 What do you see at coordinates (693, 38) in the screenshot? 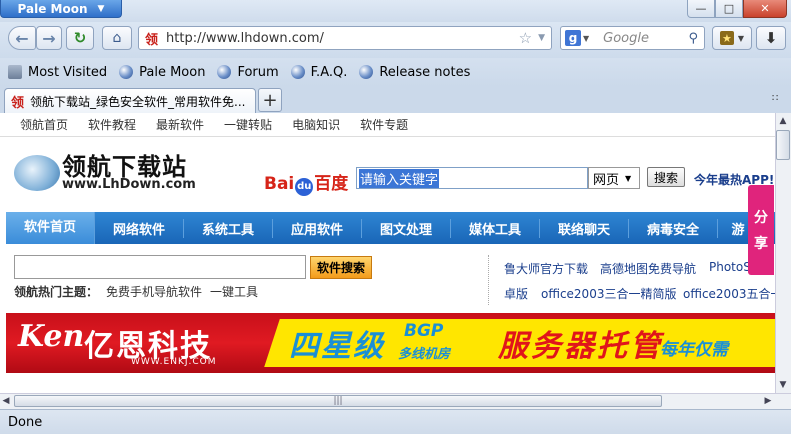
I see `search-icon: ⚲` at bounding box center [693, 38].